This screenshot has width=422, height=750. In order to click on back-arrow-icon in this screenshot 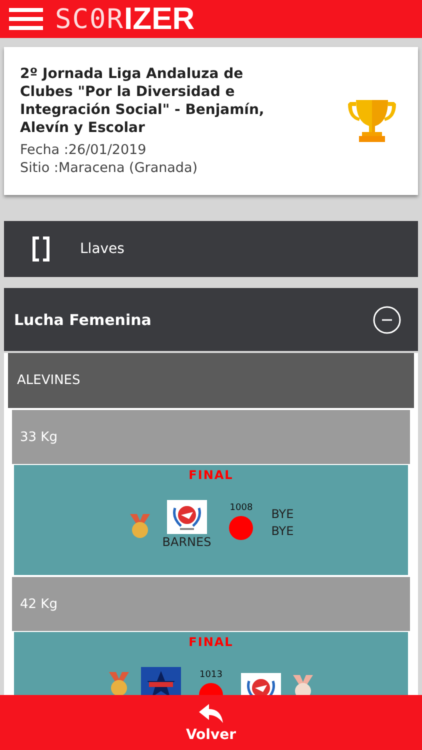, I will do `click(211, 713)`.